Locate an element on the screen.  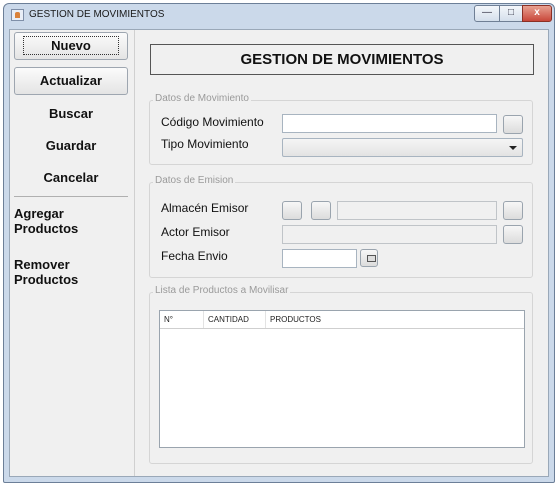
almacen-lookup-button is located at coordinates (513, 210).